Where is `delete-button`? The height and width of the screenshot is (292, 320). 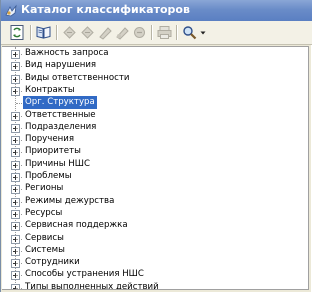 delete-button is located at coordinates (122, 32).